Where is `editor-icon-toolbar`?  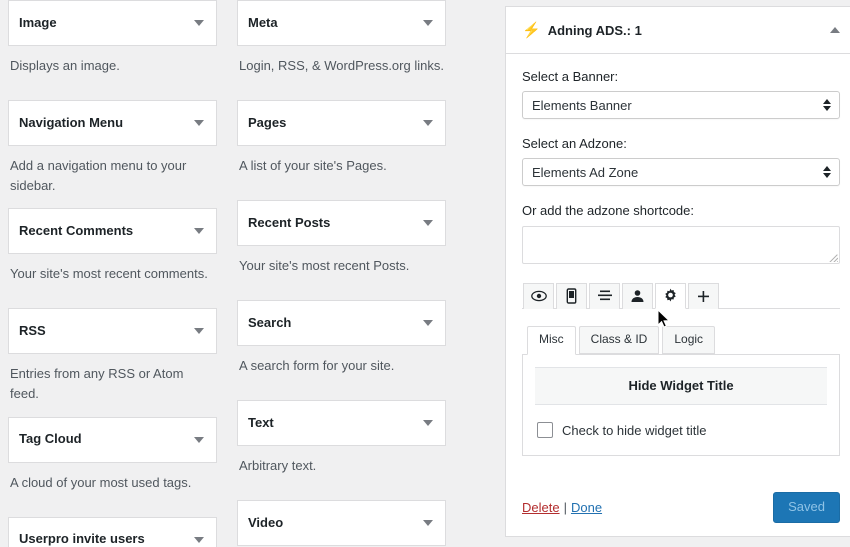
editor-icon-toolbar is located at coordinates (681, 295).